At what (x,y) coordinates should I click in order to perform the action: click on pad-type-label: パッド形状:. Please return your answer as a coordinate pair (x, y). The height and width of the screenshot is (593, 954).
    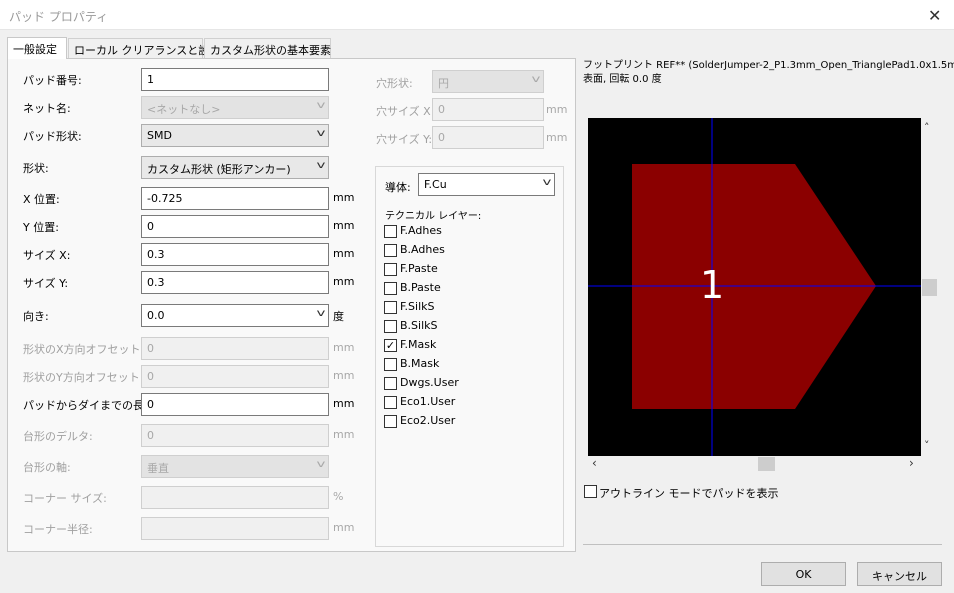
    Looking at the image, I should click on (52, 136).